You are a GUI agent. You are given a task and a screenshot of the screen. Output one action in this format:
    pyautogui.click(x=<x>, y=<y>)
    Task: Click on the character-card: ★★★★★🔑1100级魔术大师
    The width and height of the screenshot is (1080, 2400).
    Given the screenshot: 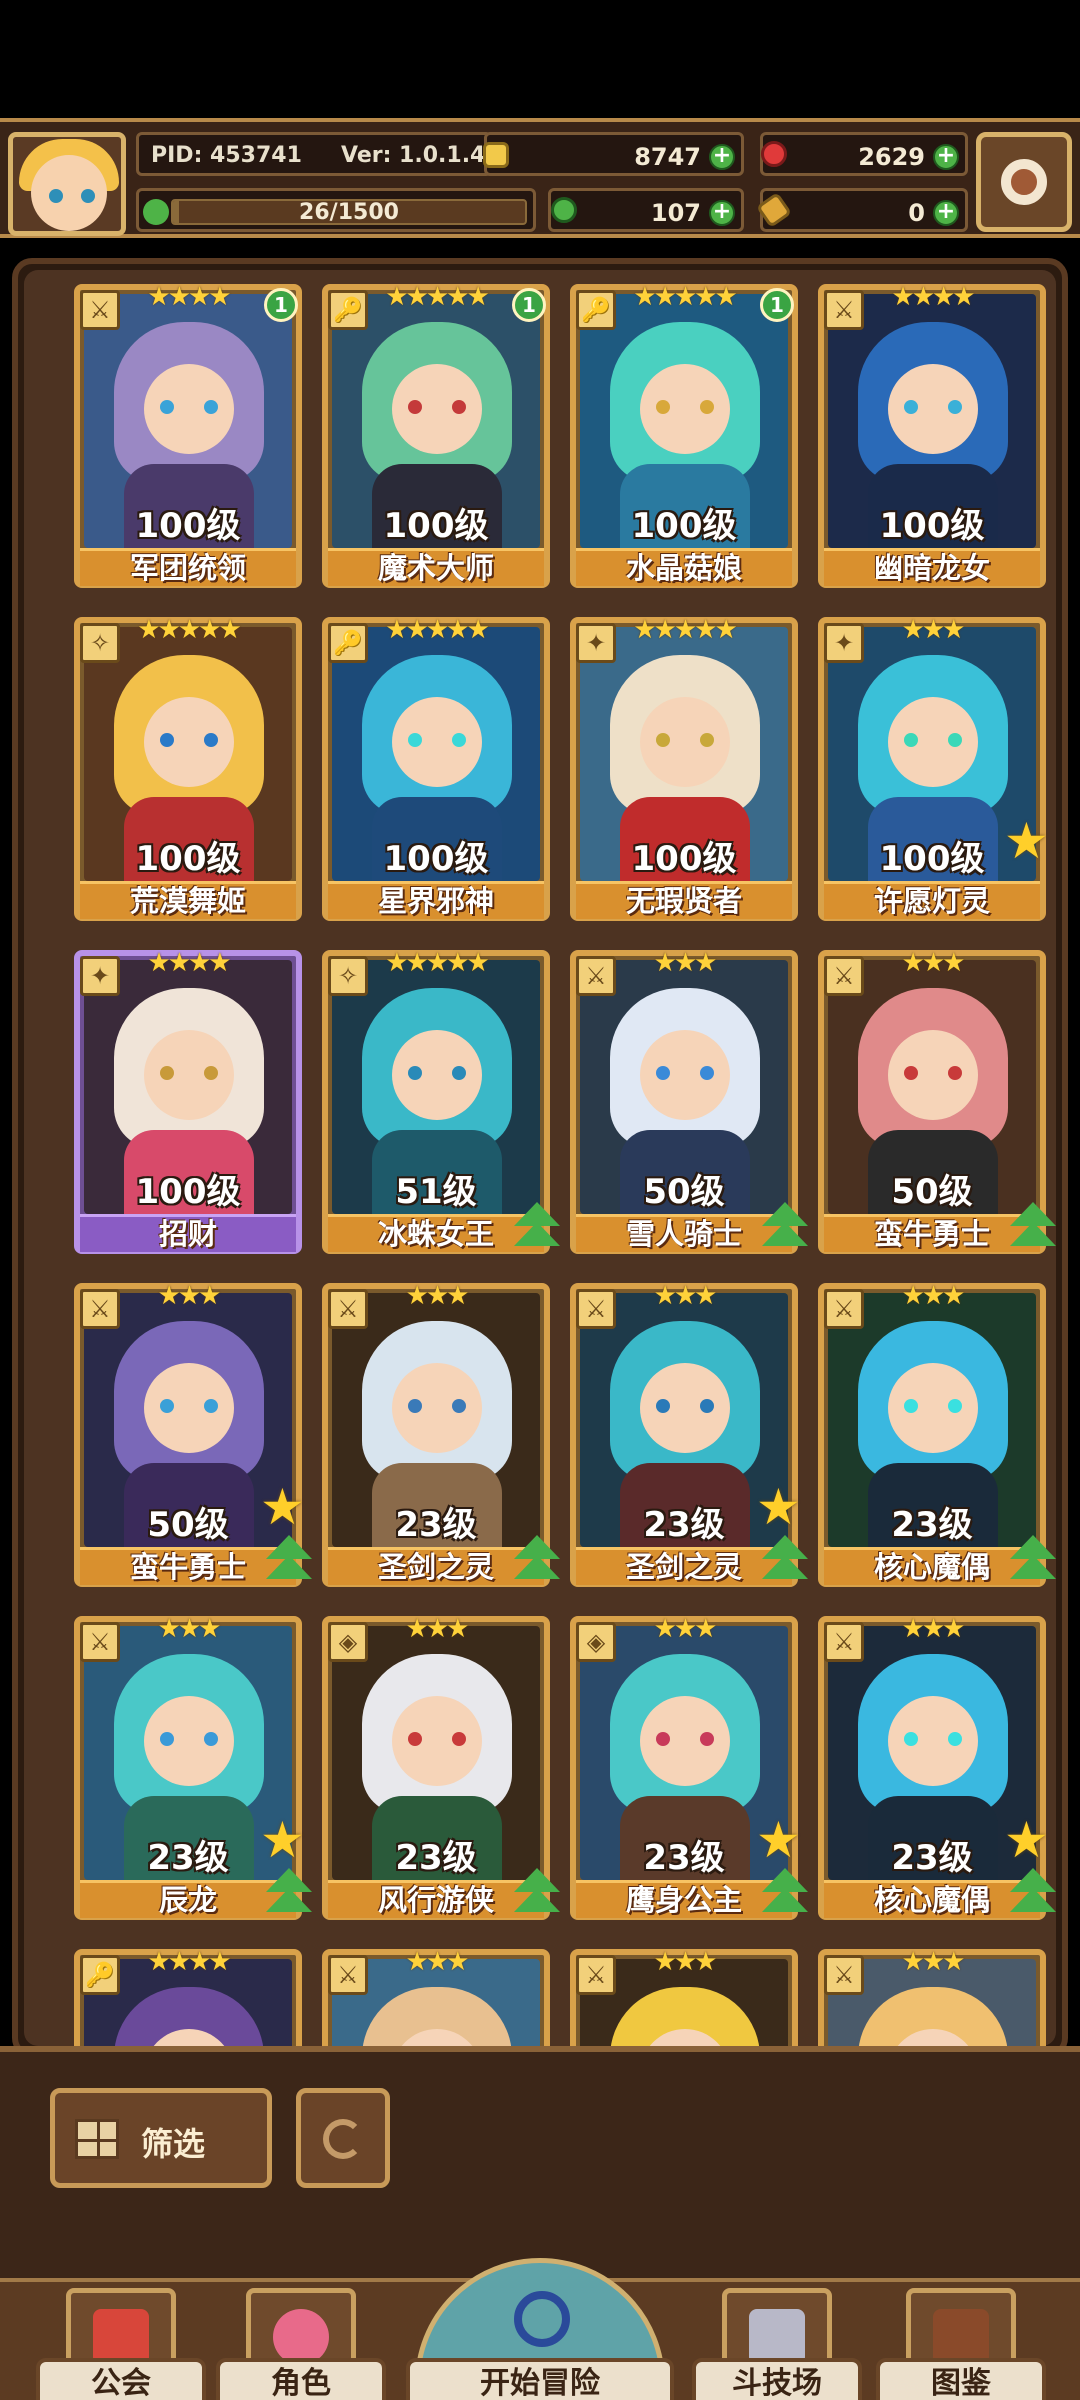 What is the action you would take?
    pyautogui.click(x=436, y=438)
    